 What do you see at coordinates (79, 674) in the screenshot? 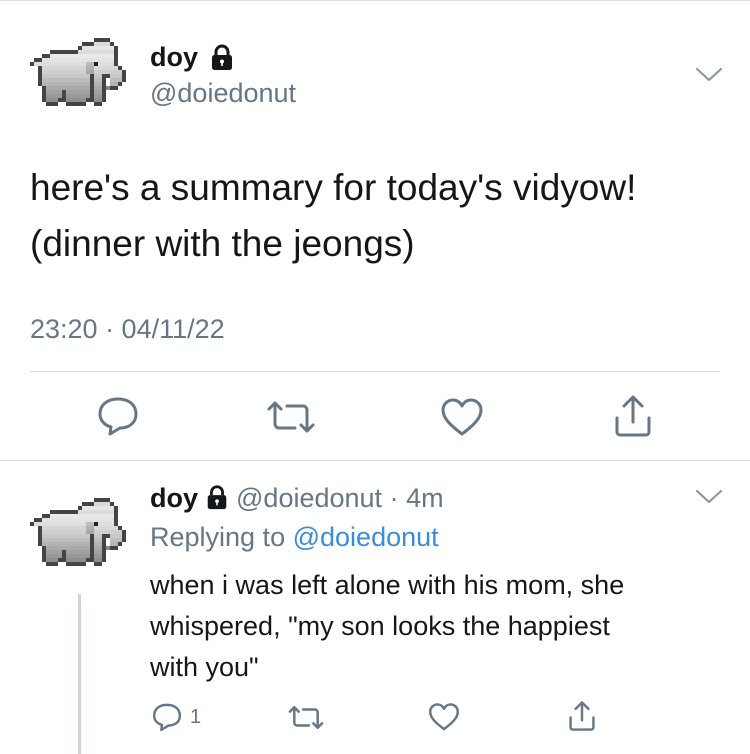
I see `thread-line` at bounding box center [79, 674].